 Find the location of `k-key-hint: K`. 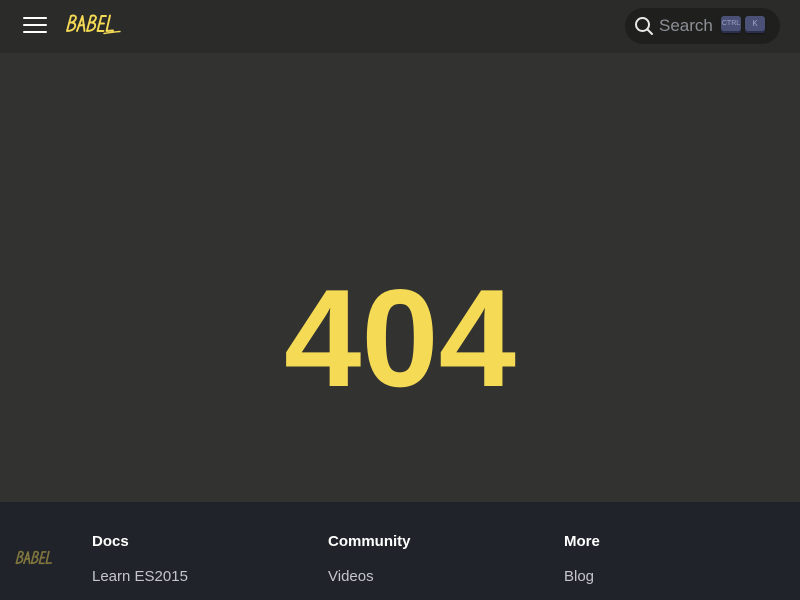

k-key-hint: K is located at coordinates (755, 24).